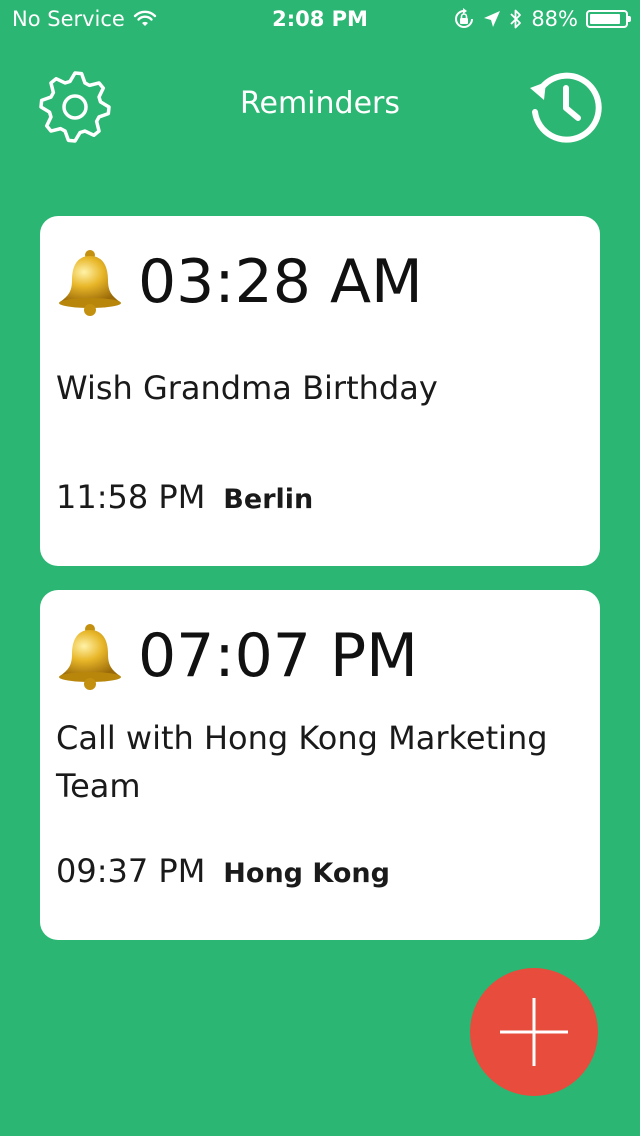 Image resolution: width=640 pixels, height=1136 pixels. I want to click on history-button, so click(564, 106).